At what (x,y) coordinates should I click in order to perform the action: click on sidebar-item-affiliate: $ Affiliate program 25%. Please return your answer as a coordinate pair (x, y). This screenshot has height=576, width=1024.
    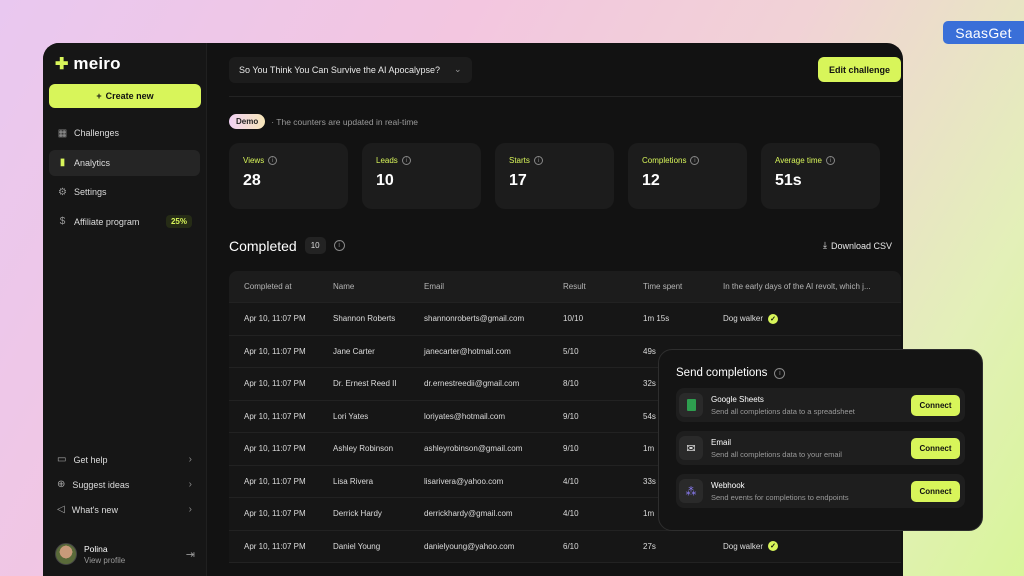
    Looking at the image, I should click on (124, 222).